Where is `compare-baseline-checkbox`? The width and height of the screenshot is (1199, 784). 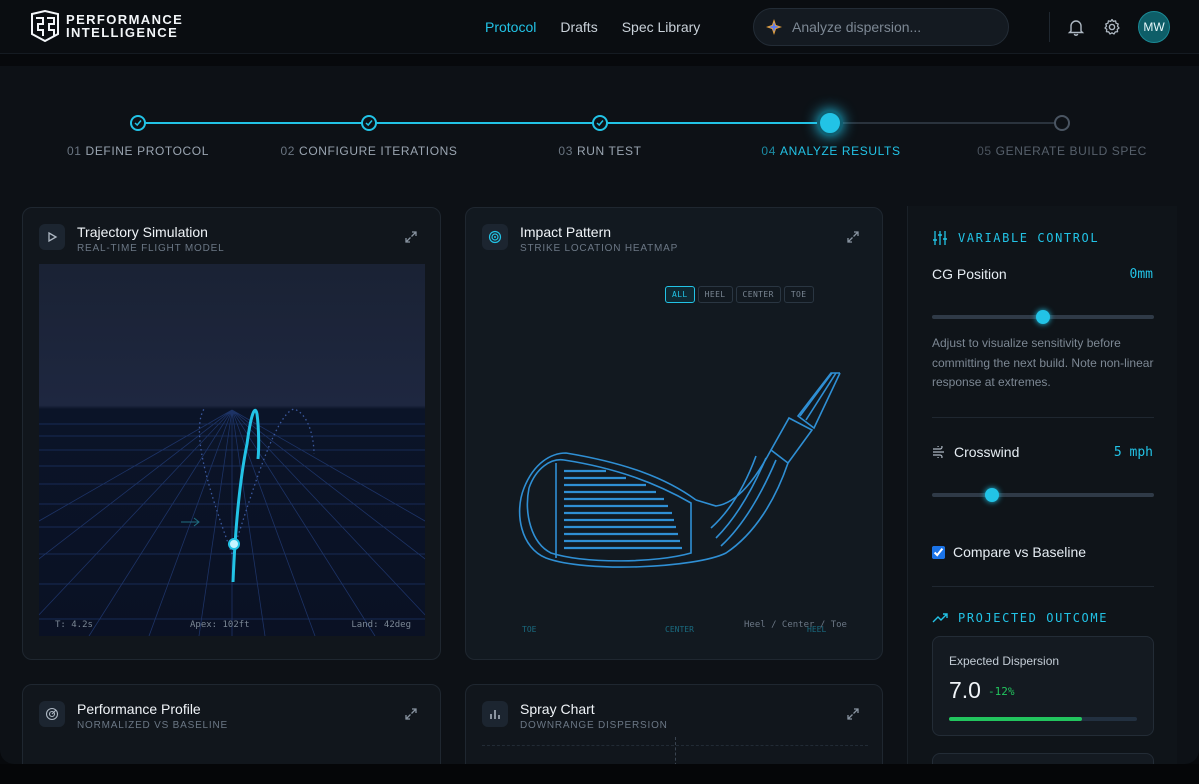
compare-baseline-checkbox is located at coordinates (938, 552).